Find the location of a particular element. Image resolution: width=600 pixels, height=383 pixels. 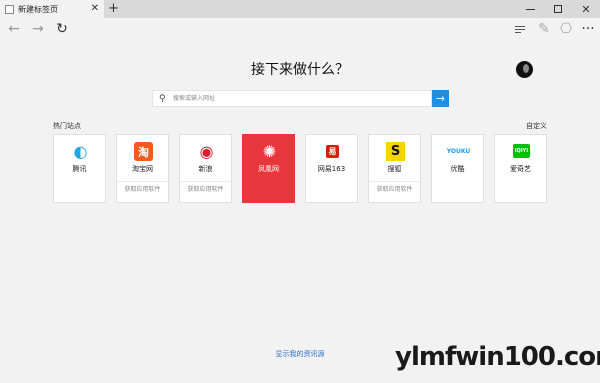

watermark: ylmfwin100.com is located at coordinates (497, 357).